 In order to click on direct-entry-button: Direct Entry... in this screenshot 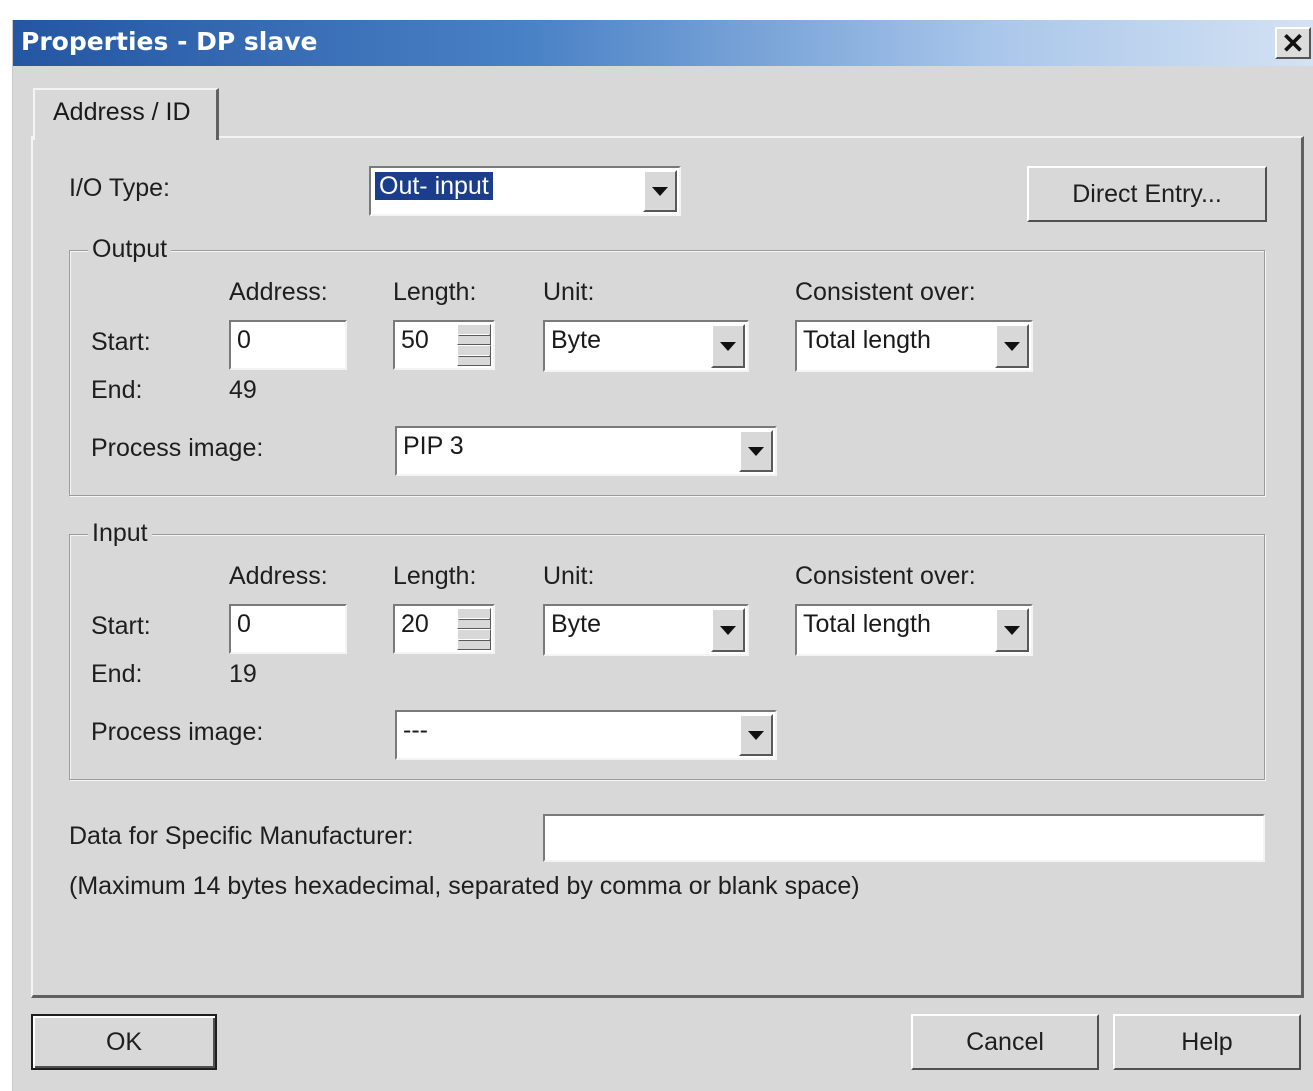, I will do `click(1147, 194)`.